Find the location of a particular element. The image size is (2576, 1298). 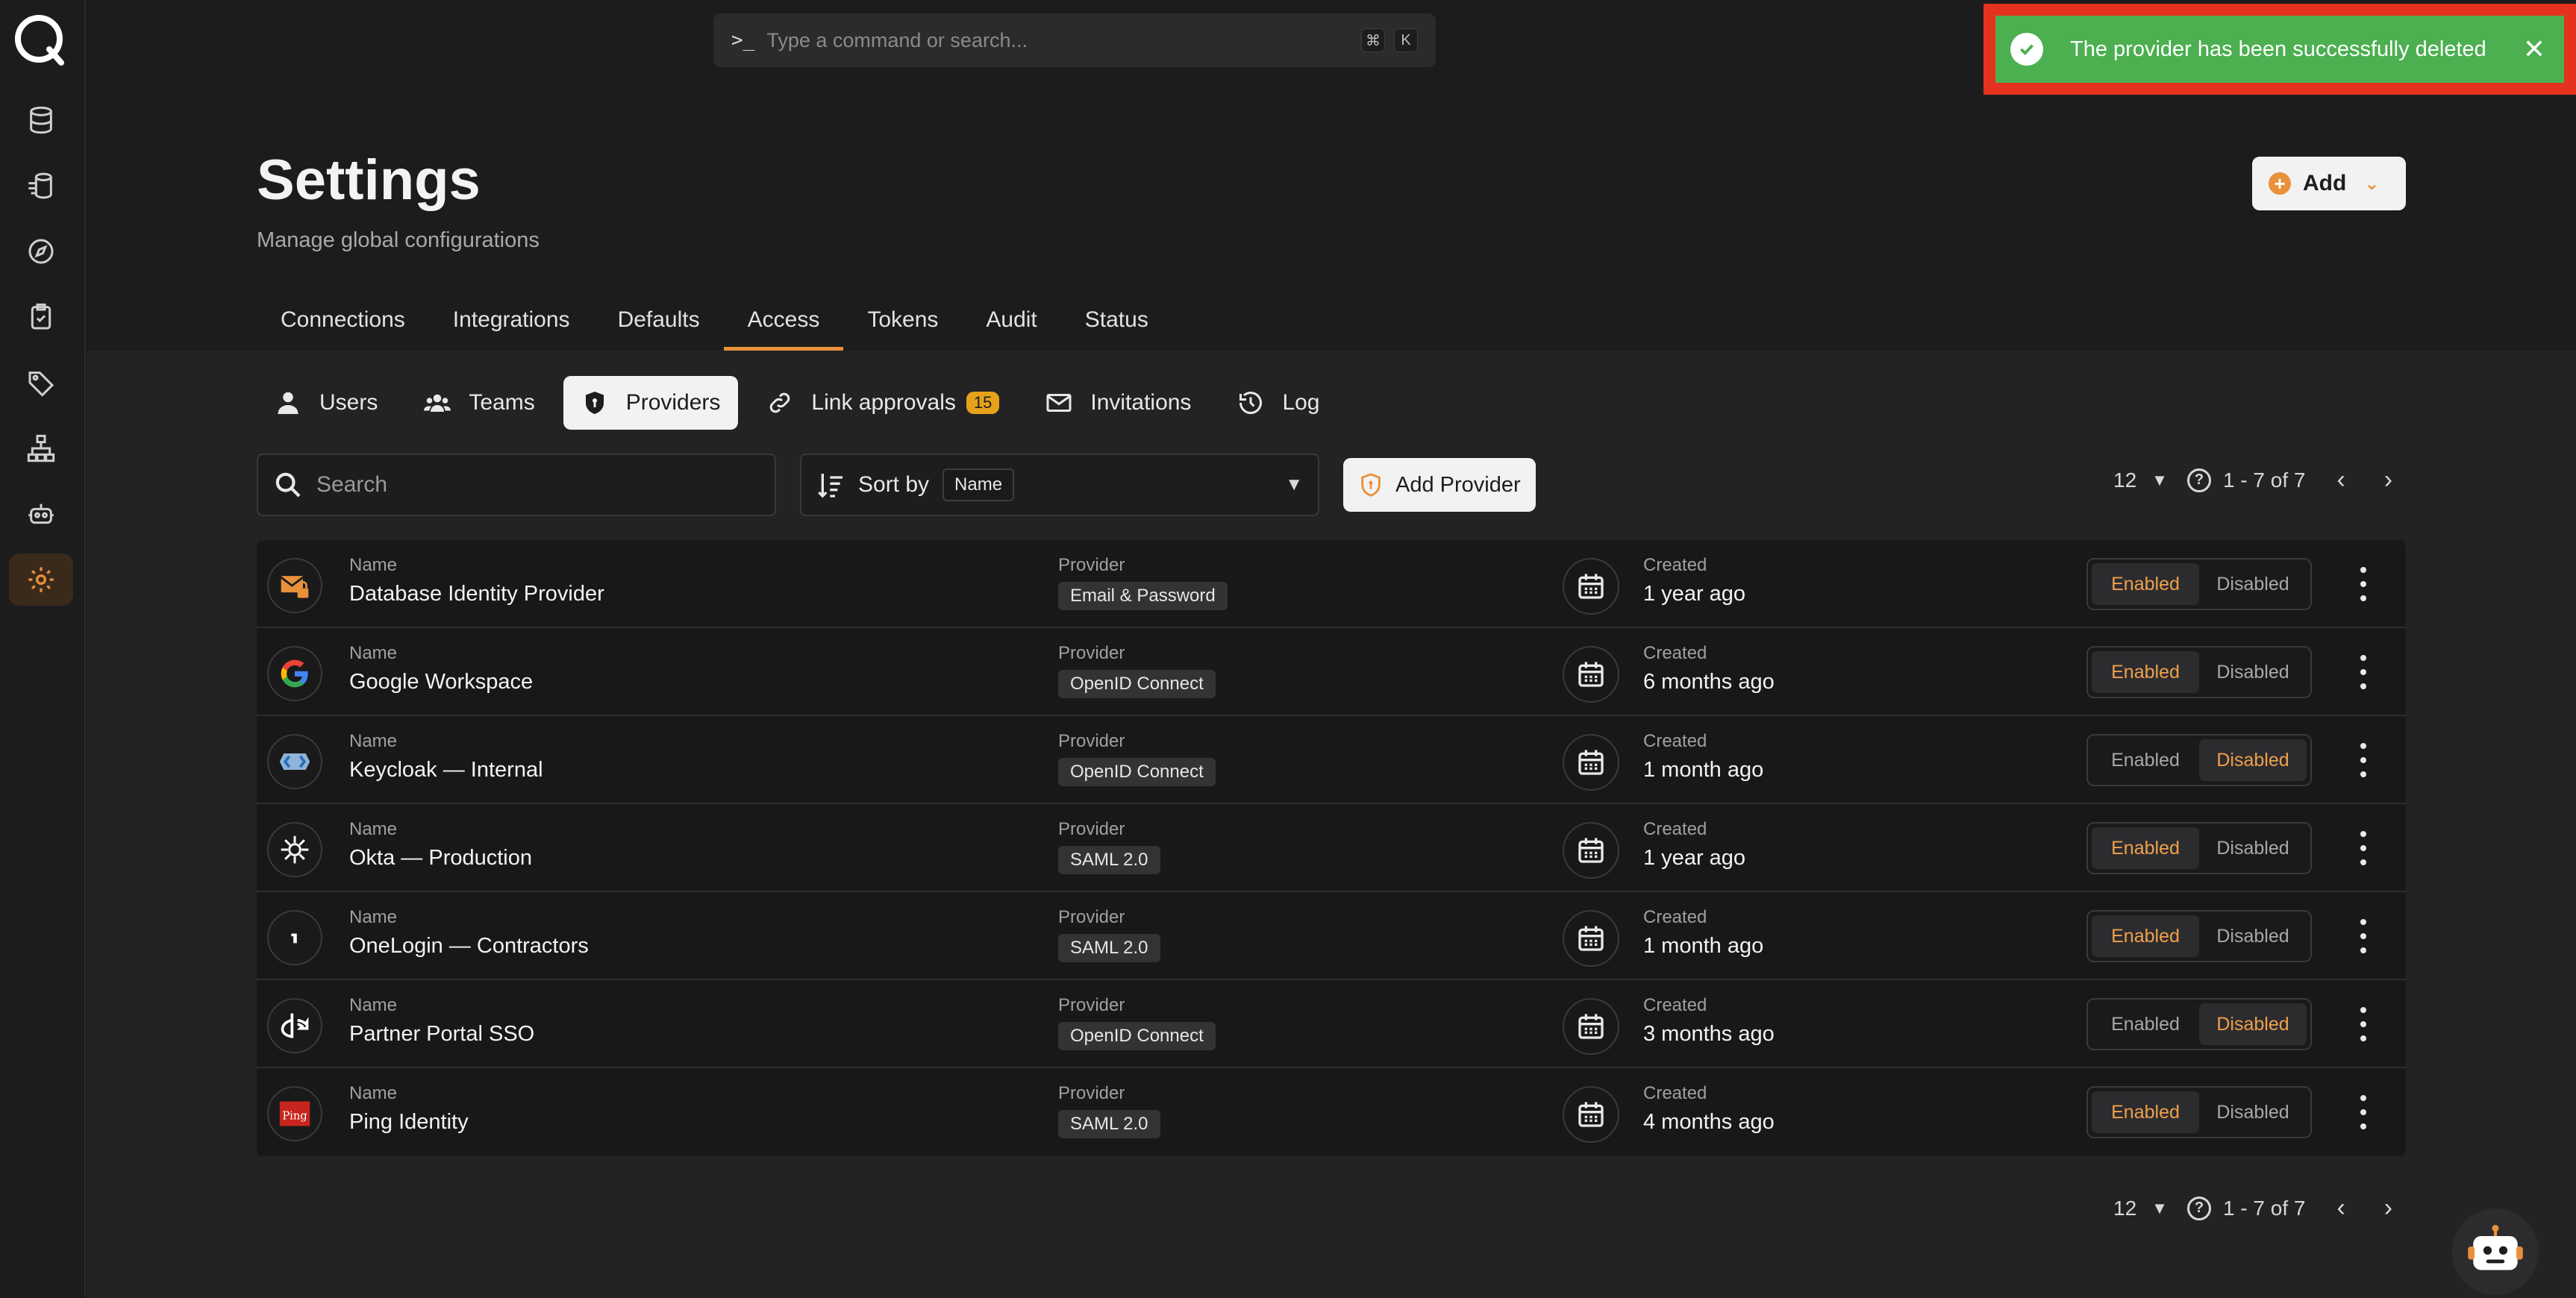

subtab-invitations: Invitations is located at coordinates (1118, 403).